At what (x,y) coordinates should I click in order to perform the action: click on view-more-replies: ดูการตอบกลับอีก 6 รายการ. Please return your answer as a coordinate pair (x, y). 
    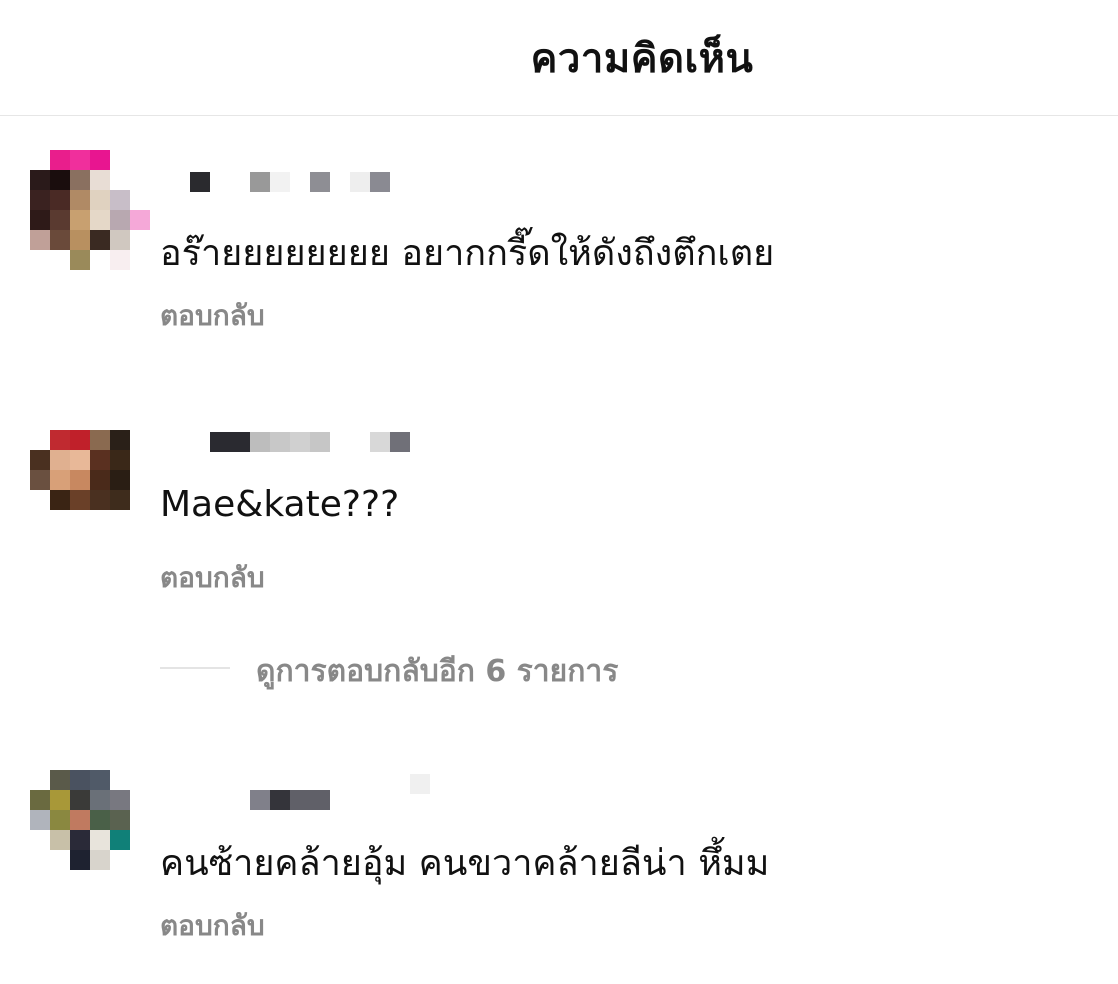
    Looking at the image, I should click on (460, 668).